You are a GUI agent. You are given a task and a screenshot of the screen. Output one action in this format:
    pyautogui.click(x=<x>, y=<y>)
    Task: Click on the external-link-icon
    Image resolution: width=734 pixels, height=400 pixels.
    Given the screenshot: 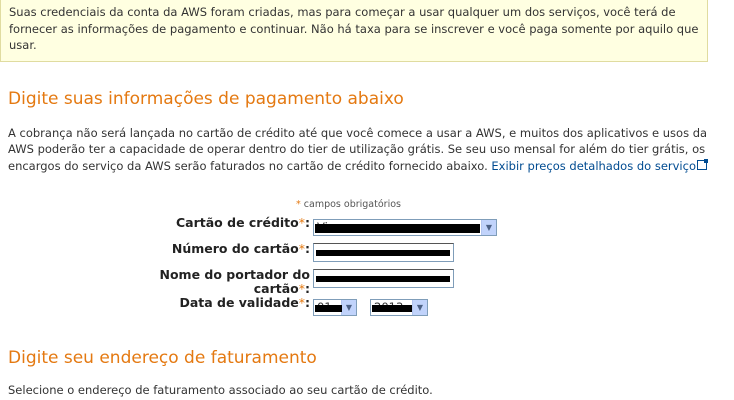 What is the action you would take?
    pyautogui.click(x=702, y=164)
    